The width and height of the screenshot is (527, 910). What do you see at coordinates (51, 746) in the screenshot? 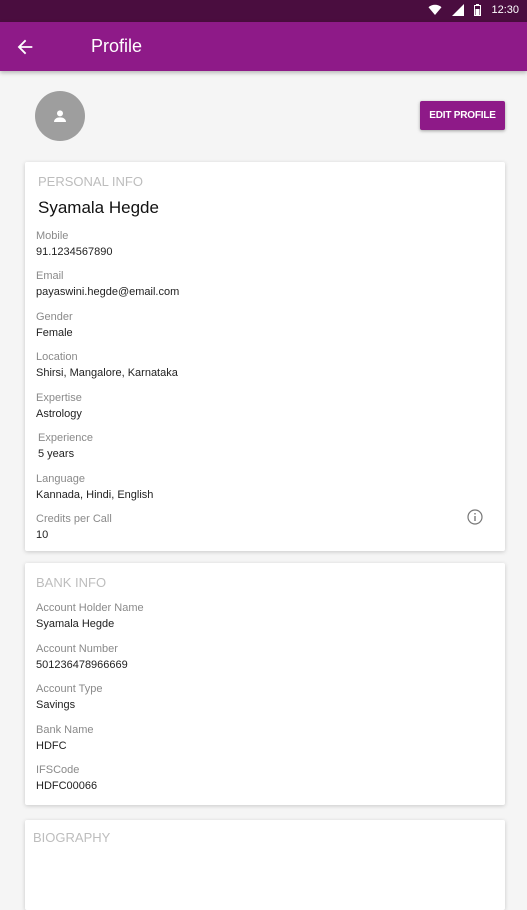
I see `field-value: HDFC` at bounding box center [51, 746].